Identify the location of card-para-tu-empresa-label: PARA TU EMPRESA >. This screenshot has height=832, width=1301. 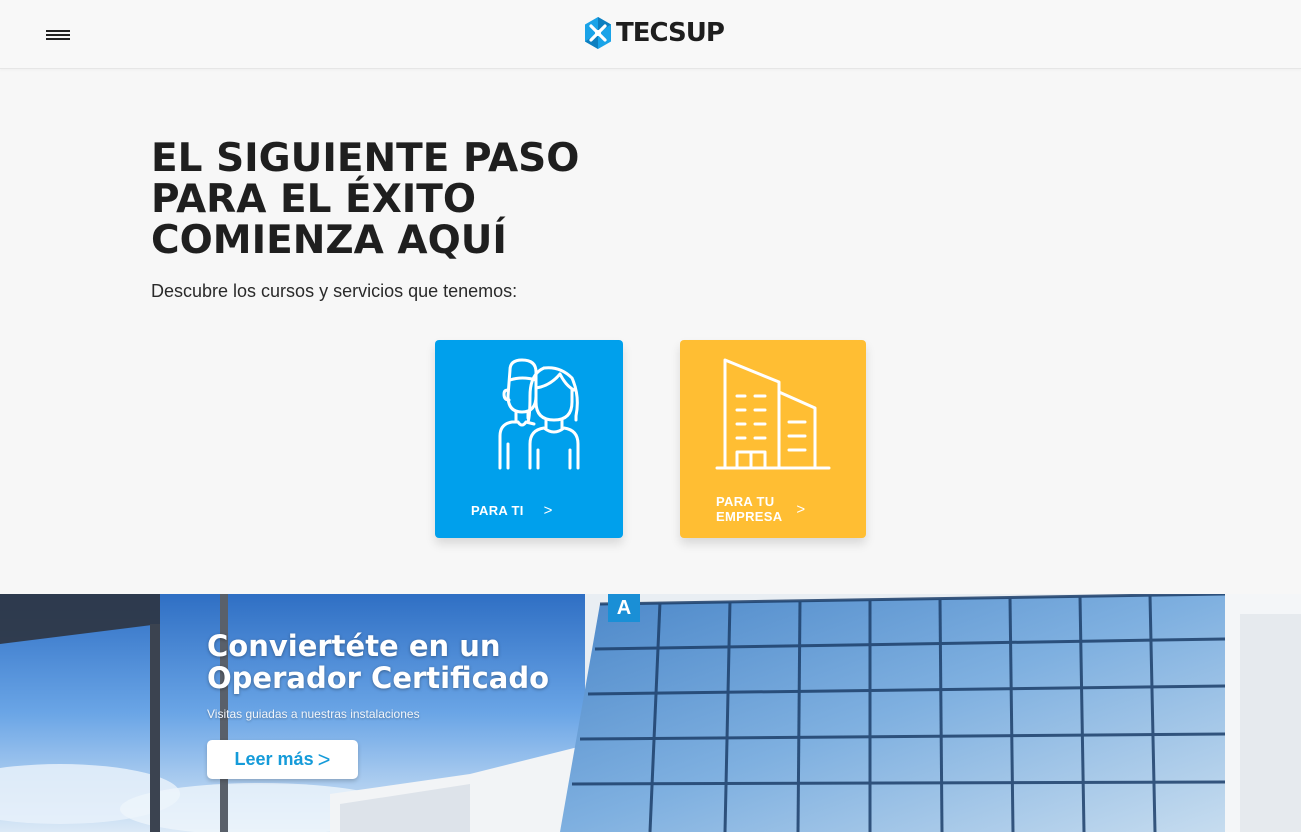
(760, 509).